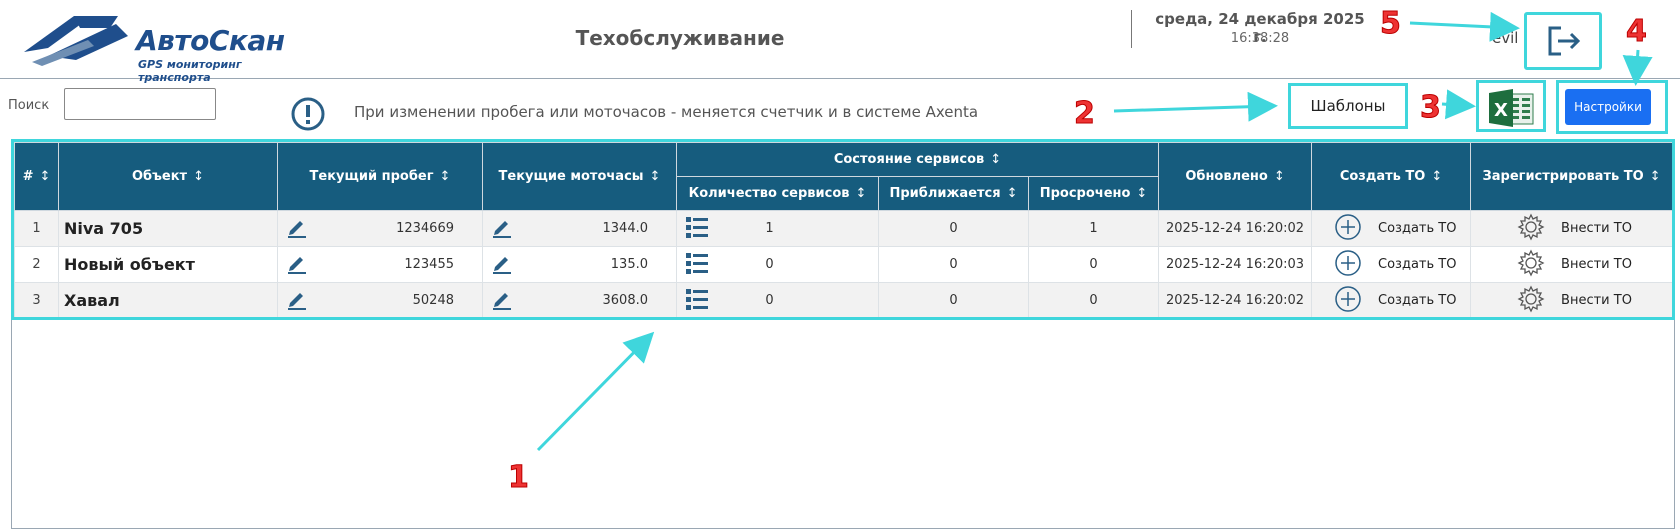 Image resolution: width=1680 pixels, height=529 pixels. What do you see at coordinates (1637, 32) in the screenshot?
I see `annotation-label-4: 4` at bounding box center [1637, 32].